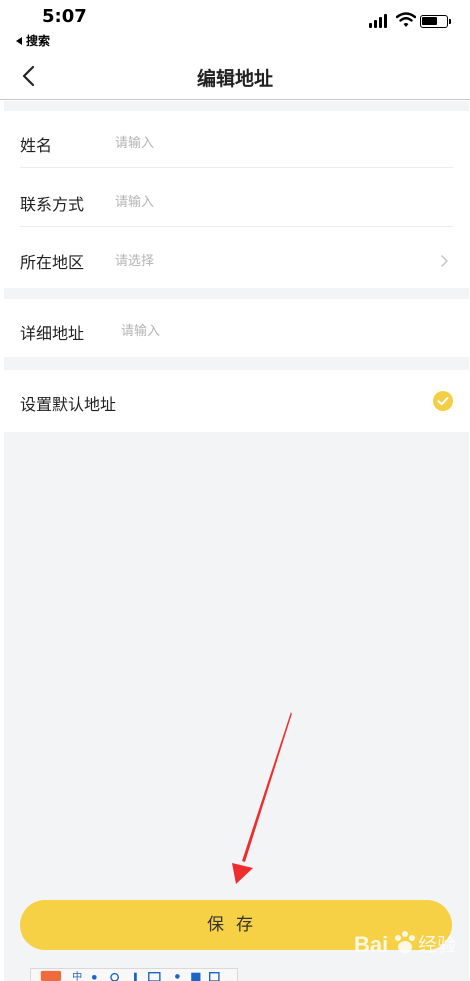 The height and width of the screenshot is (981, 470). Describe the element at coordinates (444, 261) in the screenshot. I see `chevron-right-icon` at that location.